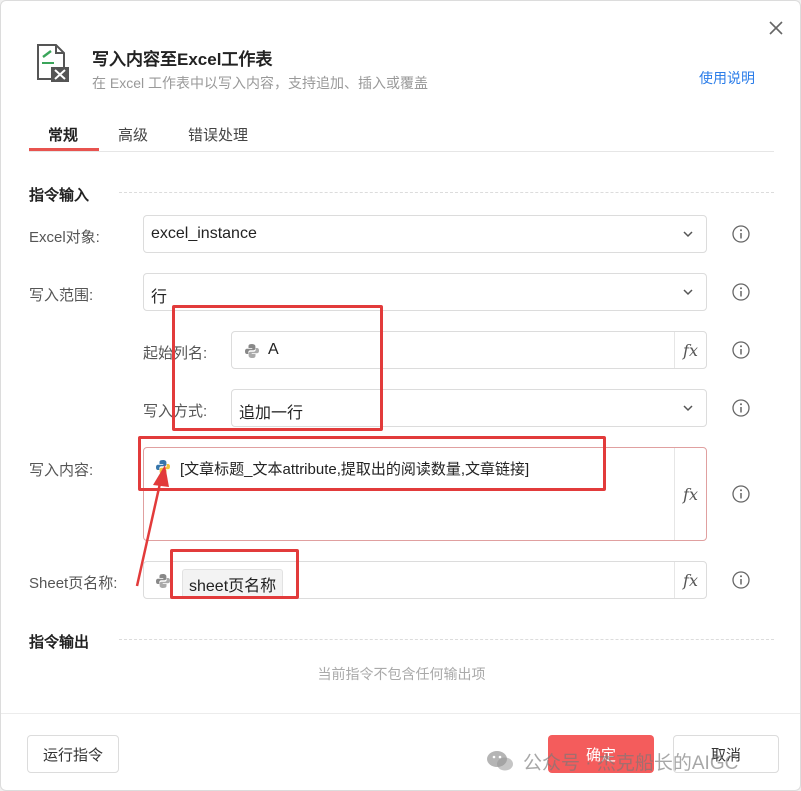 The width and height of the screenshot is (801, 791). What do you see at coordinates (59, 642) in the screenshot?
I see `section-title-output: 指令输出` at bounding box center [59, 642].